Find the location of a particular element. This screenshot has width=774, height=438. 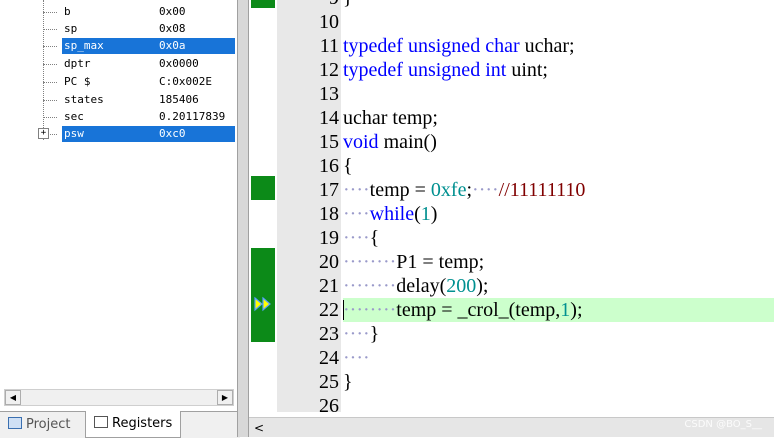

breakpoint-margin is located at coordinates (263, 210).